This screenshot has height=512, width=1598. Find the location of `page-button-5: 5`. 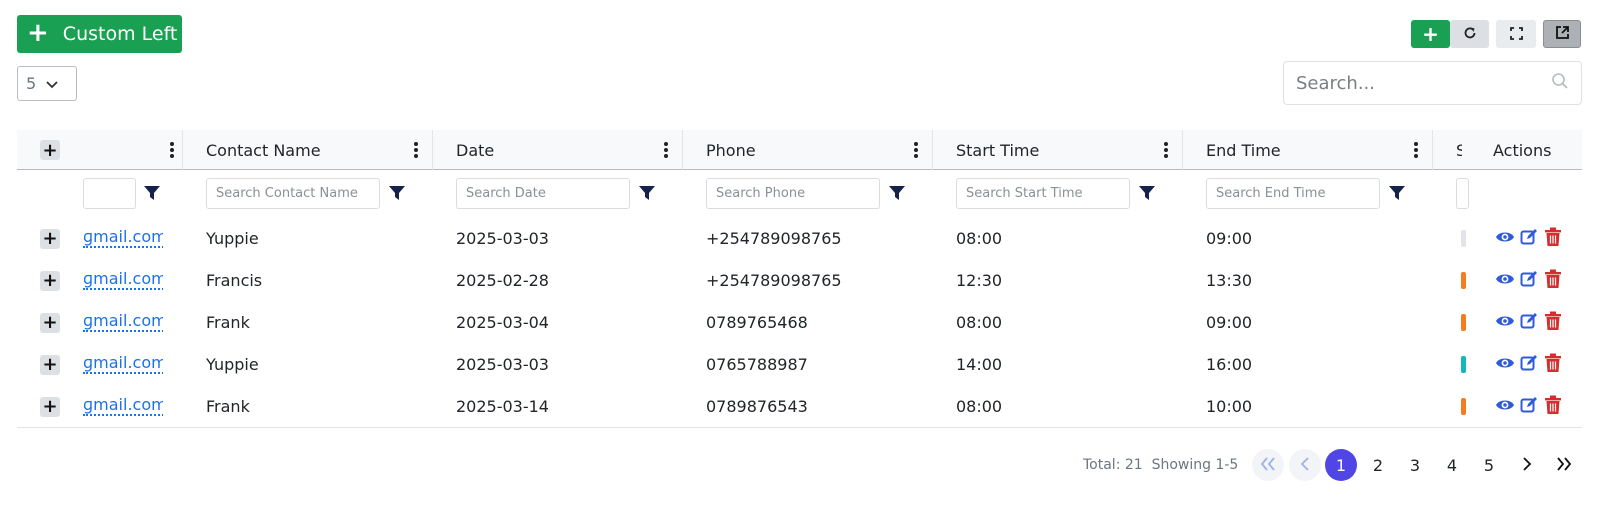

page-button-5: 5 is located at coordinates (1489, 465).